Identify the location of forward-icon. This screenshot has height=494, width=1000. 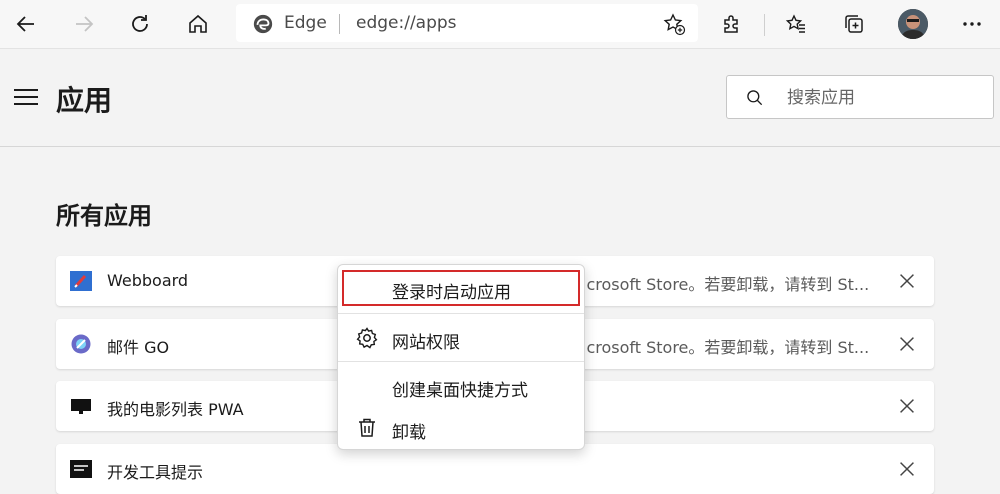
(85, 24).